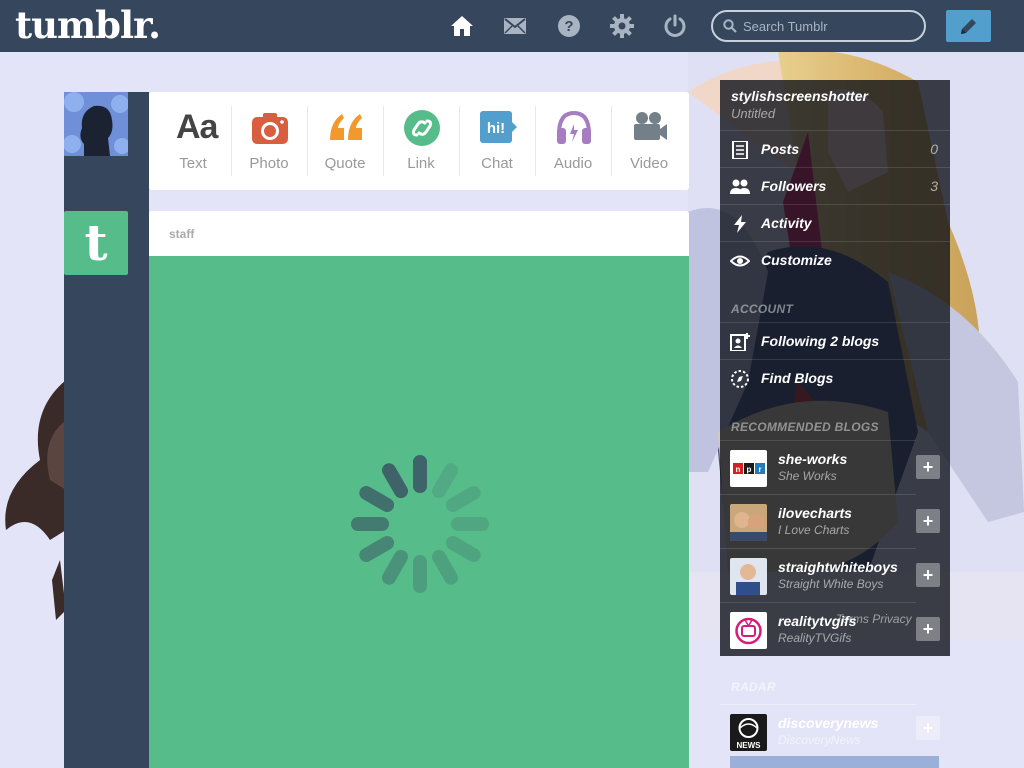  What do you see at coordinates (834, 762) in the screenshot?
I see `radar-post-image` at bounding box center [834, 762].